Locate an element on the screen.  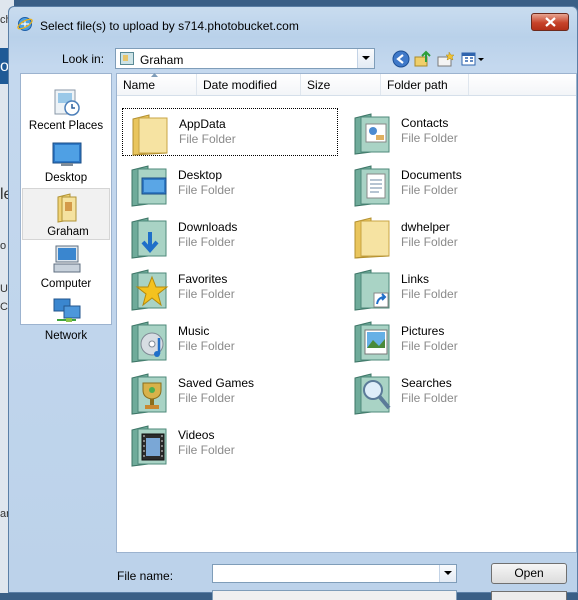
recent-places-icon is located at coordinates (67, 102).